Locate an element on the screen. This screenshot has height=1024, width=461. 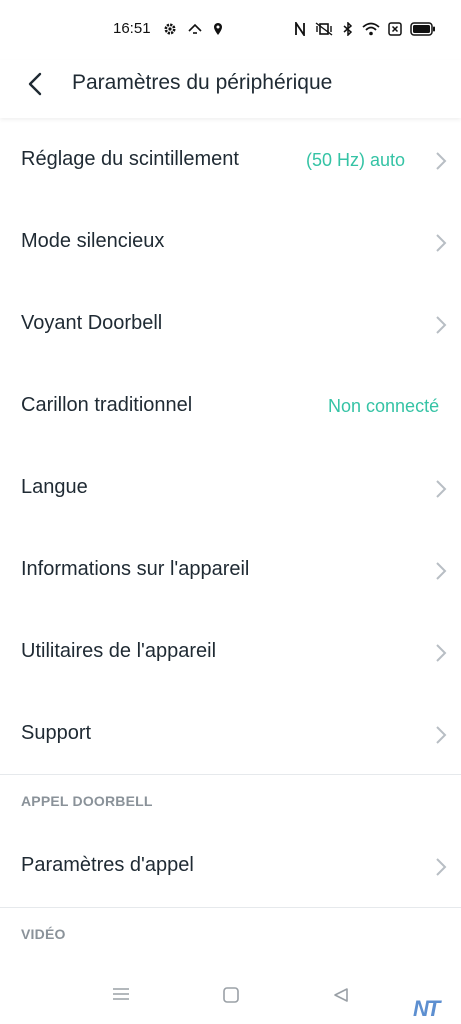
wifi-icon is located at coordinates (371, 29).